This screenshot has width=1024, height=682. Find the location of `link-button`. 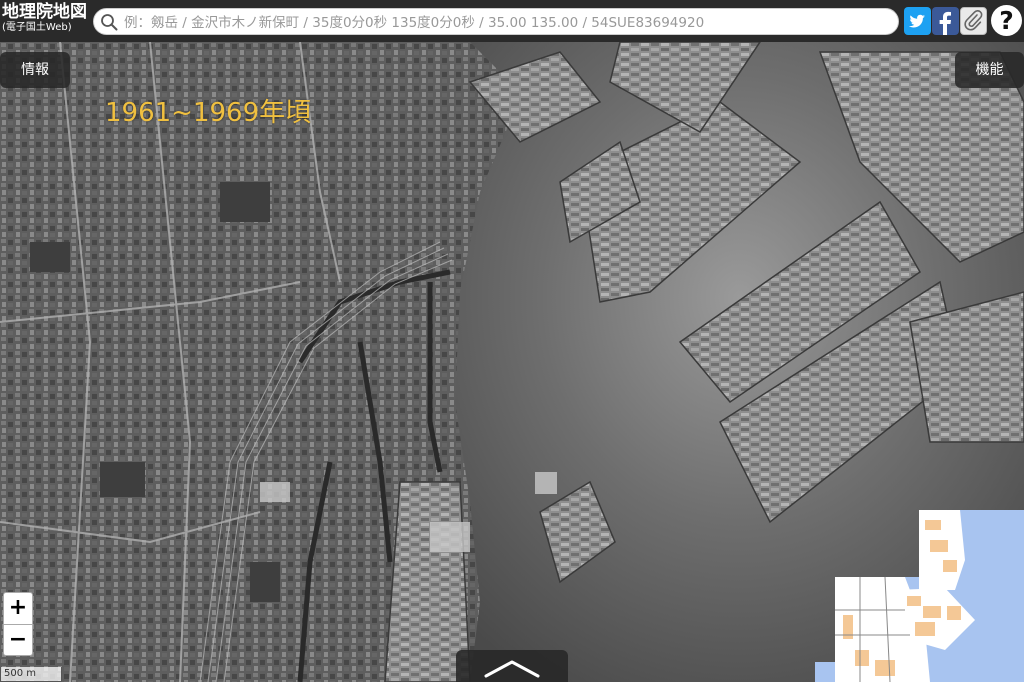

link-button is located at coordinates (973, 21).